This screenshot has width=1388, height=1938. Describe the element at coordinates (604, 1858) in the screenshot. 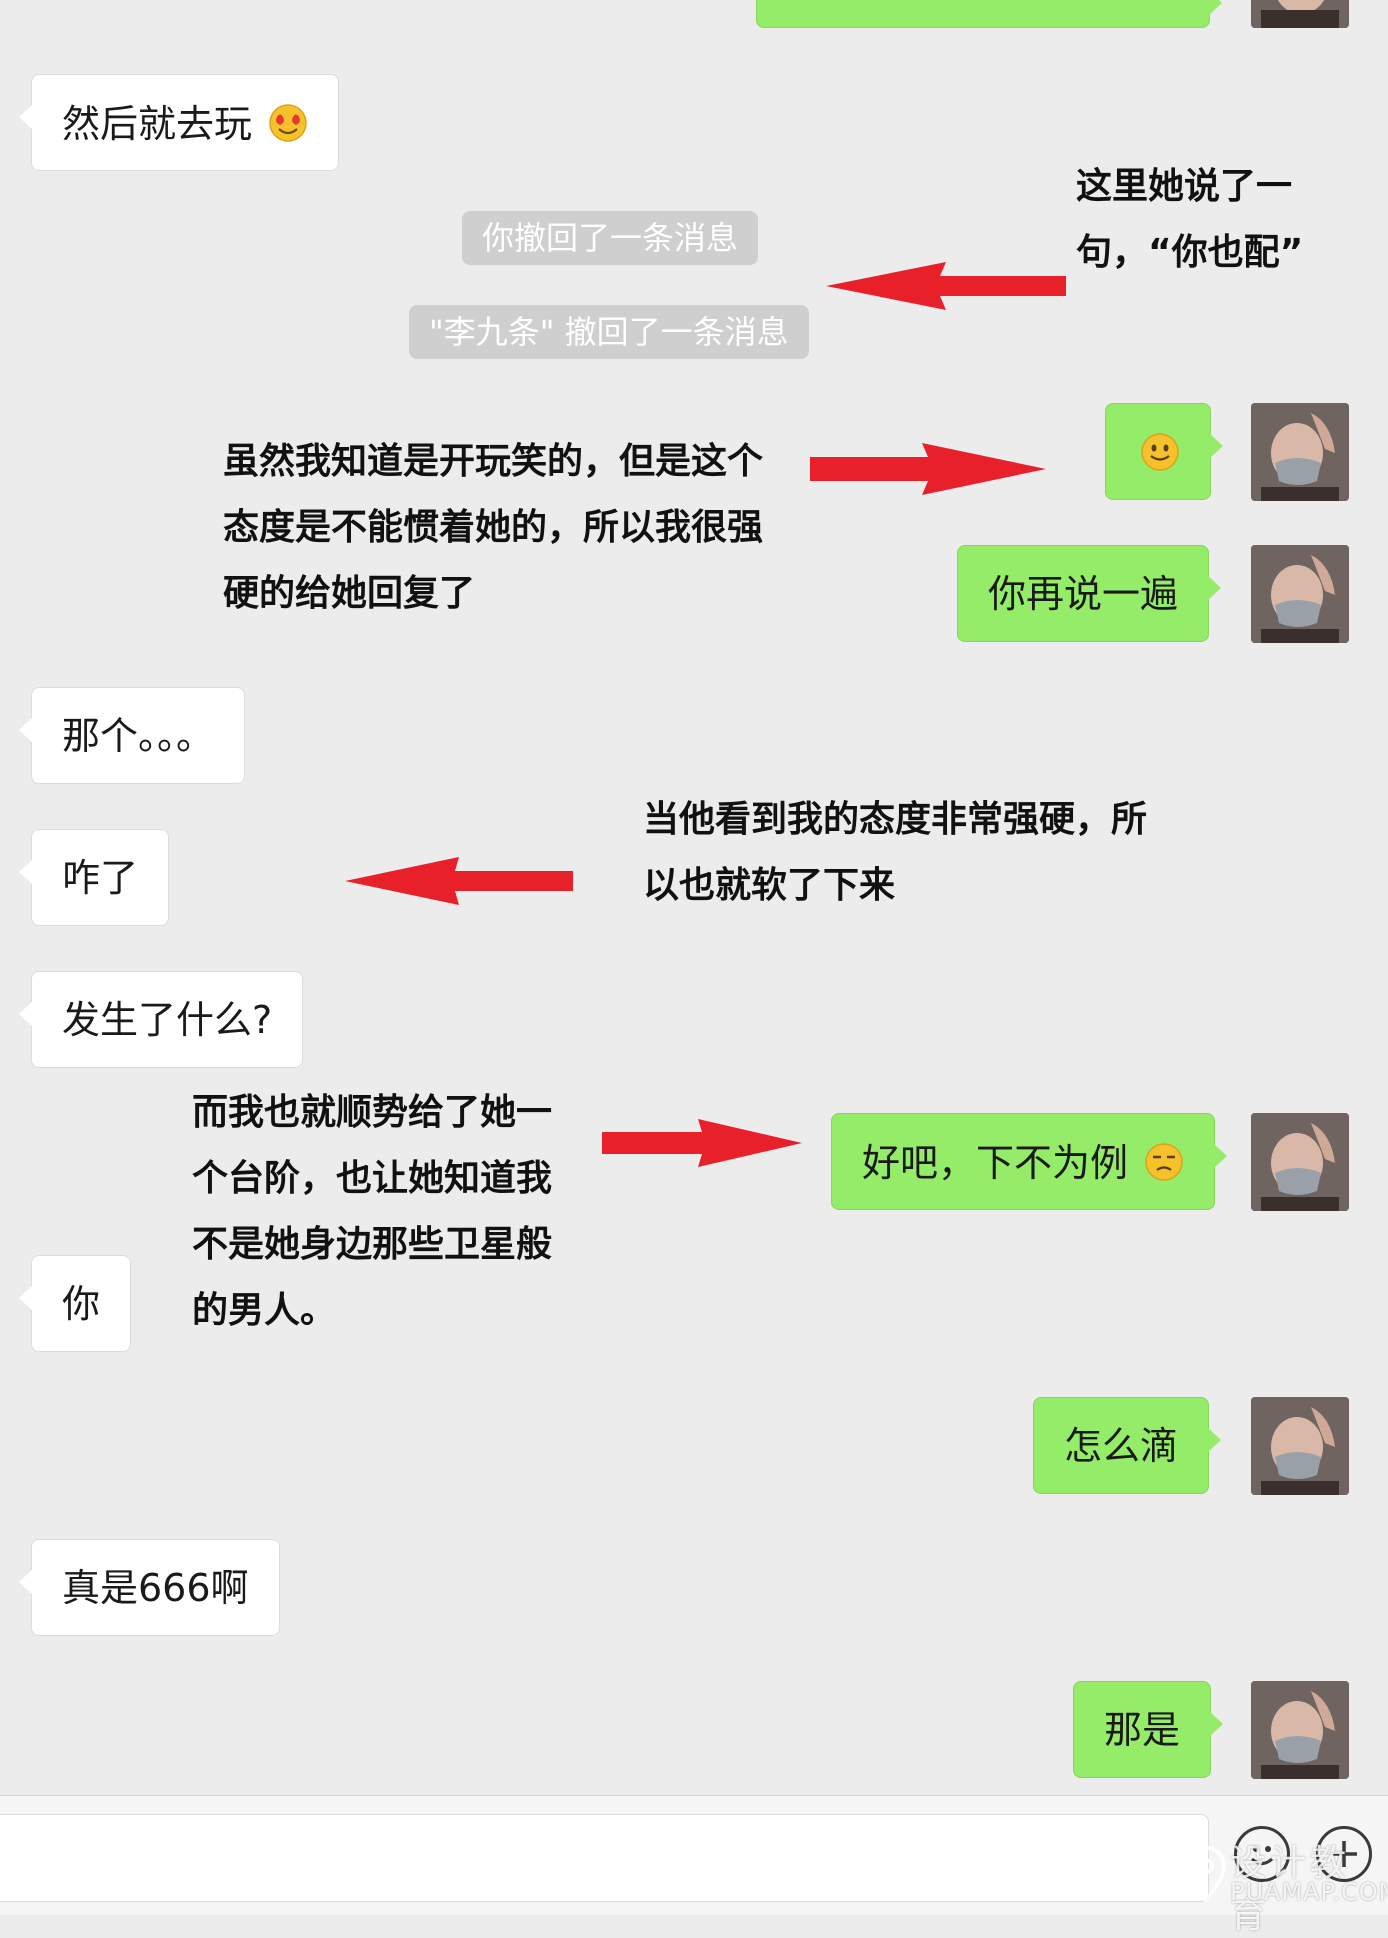

I see `message-input` at that location.